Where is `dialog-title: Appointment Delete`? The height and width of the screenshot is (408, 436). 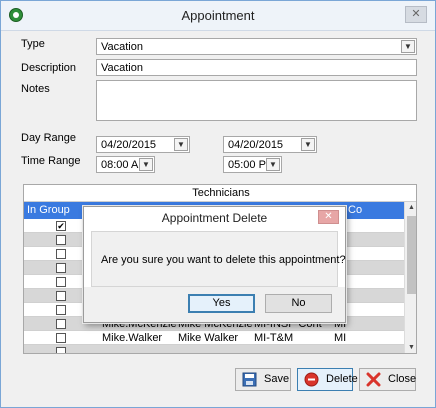
dialog-title: Appointment Delete is located at coordinates (214, 218).